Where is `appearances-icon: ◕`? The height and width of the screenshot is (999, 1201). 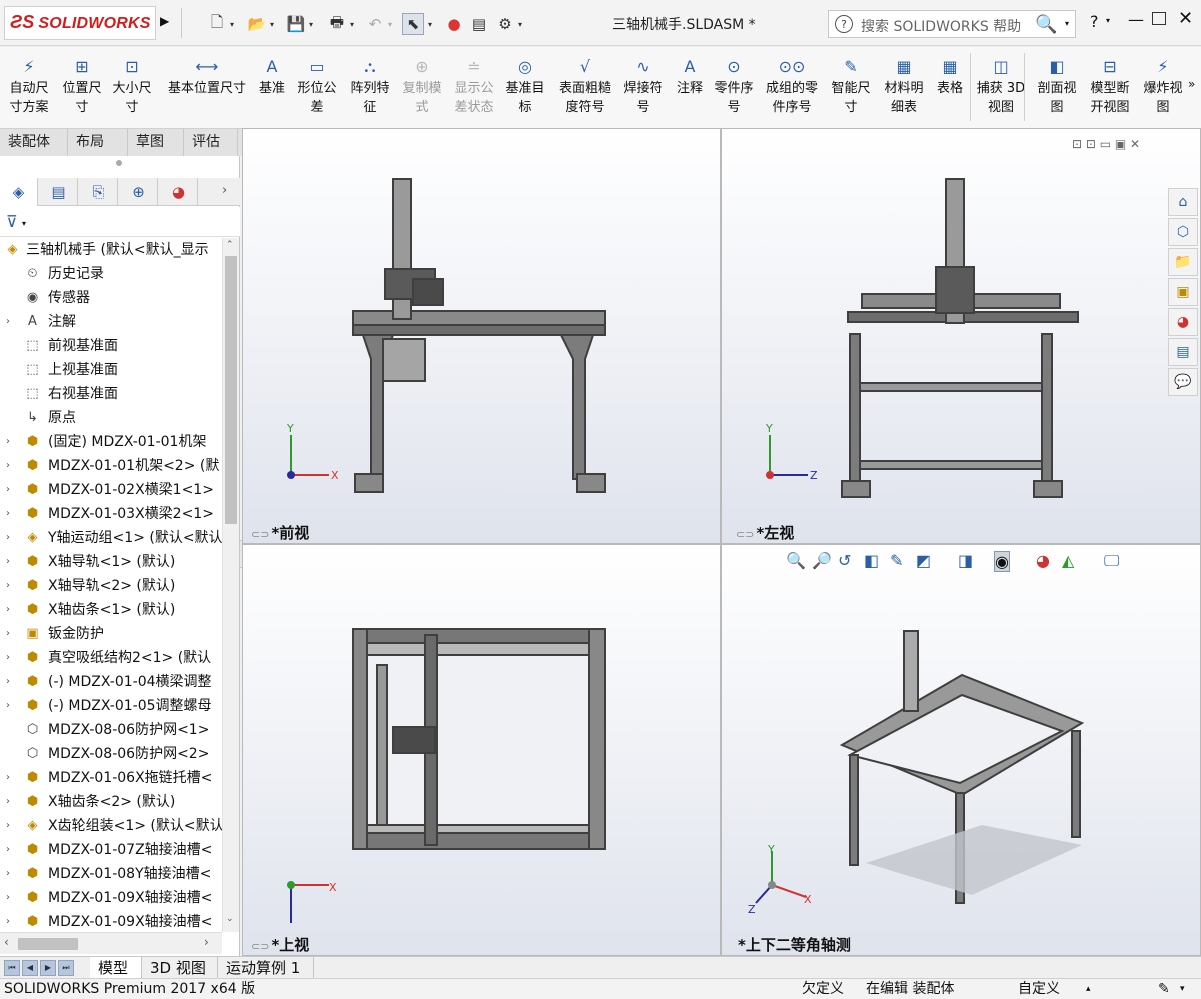 appearances-icon: ◕ is located at coordinates (1183, 322).